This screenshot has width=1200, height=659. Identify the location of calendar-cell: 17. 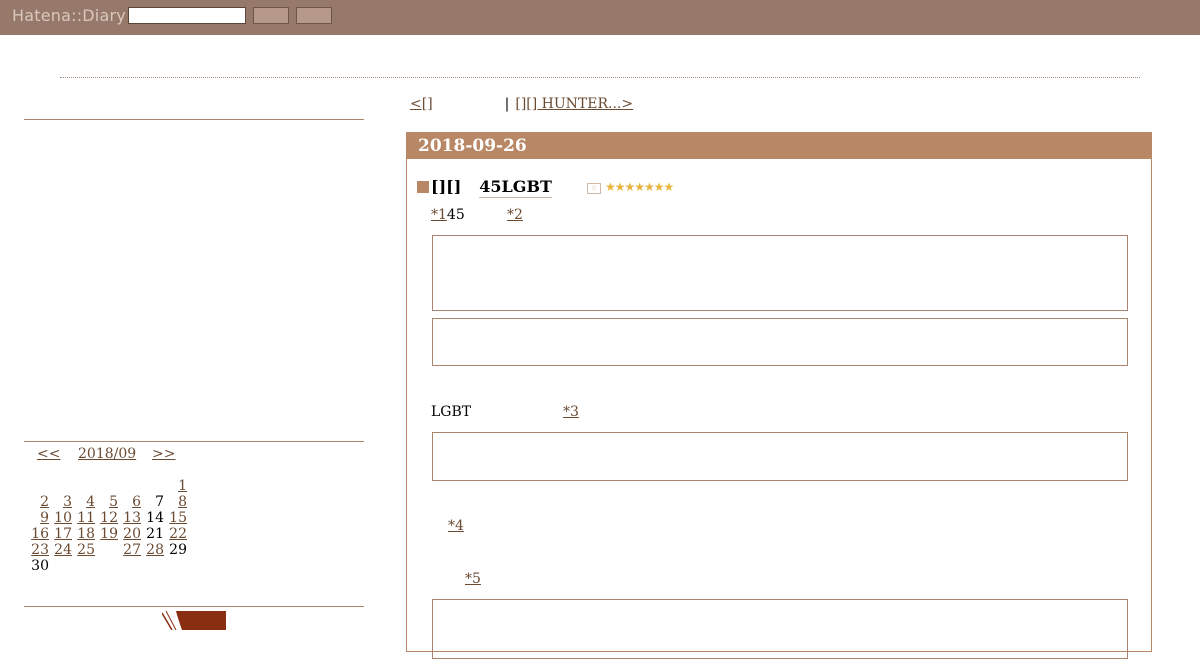
(60, 534).